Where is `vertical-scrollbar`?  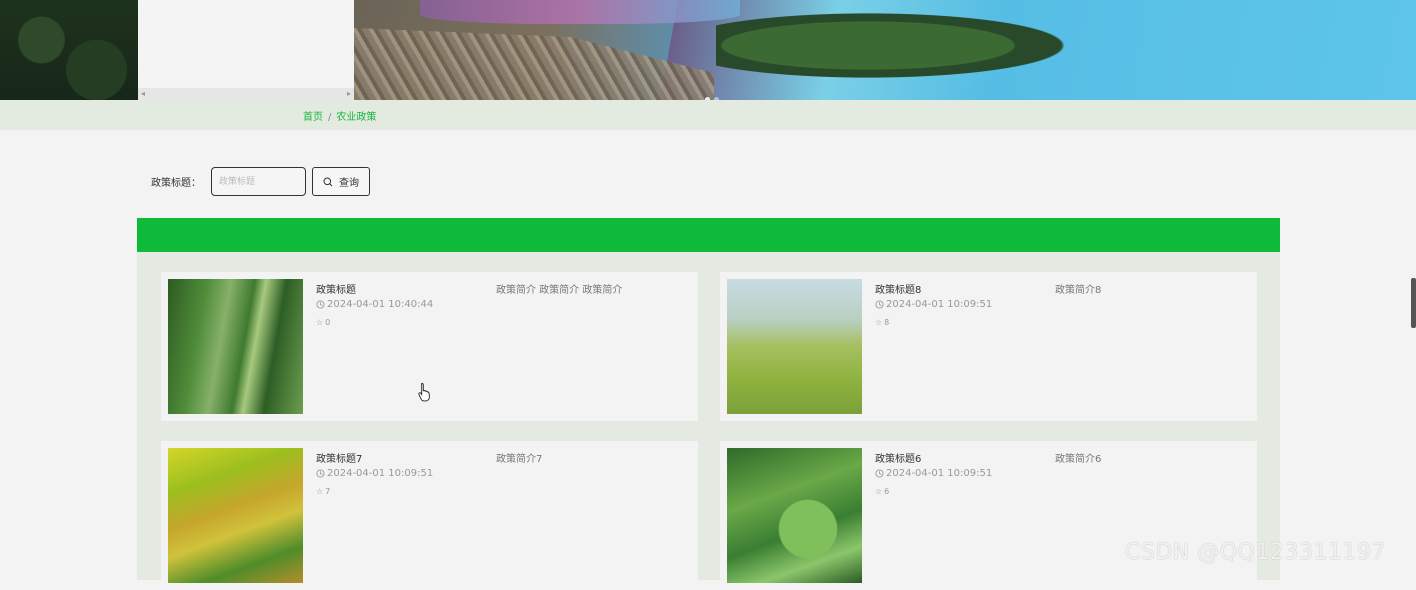
vertical-scrollbar is located at coordinates (1413, 303).